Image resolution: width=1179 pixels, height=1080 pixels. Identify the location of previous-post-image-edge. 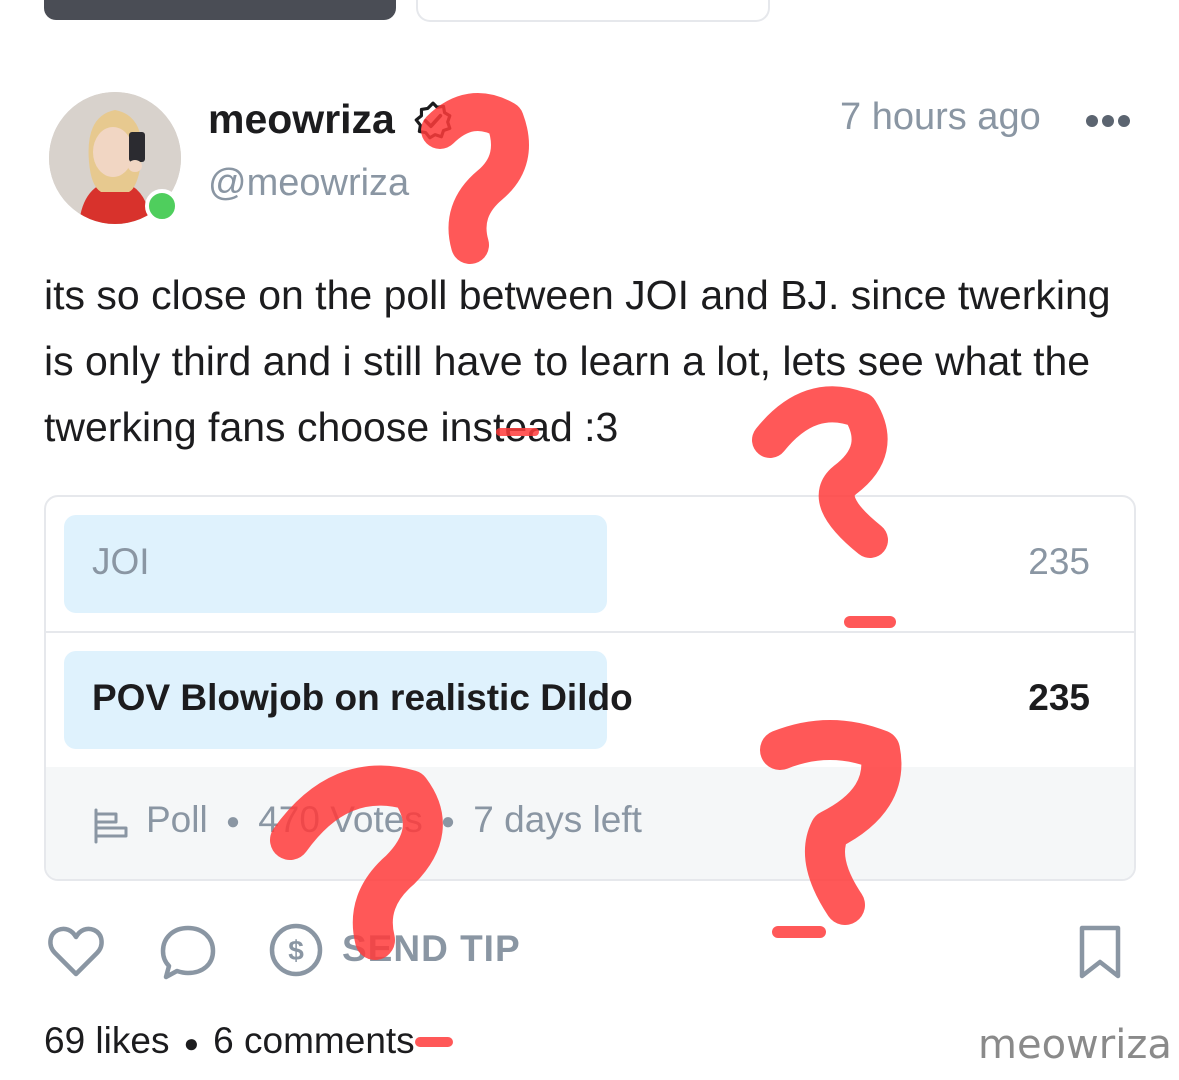
(220, 10).